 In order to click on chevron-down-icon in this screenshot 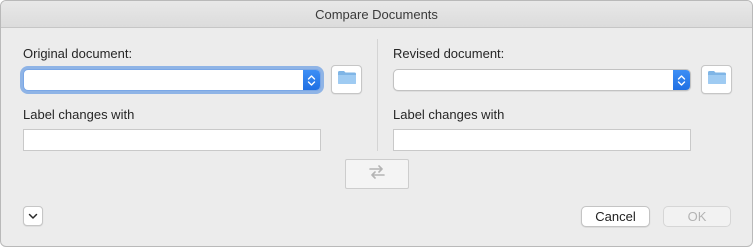, I will do `click(33, 216)`.